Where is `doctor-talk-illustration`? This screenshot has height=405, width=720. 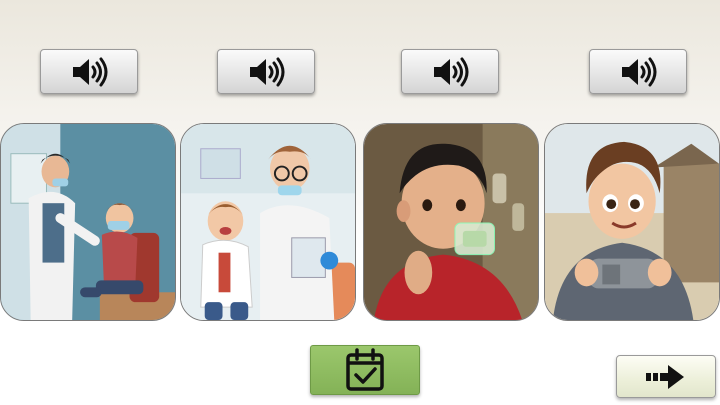
doctor-talk-illustration is located at coordinates (268, 222).